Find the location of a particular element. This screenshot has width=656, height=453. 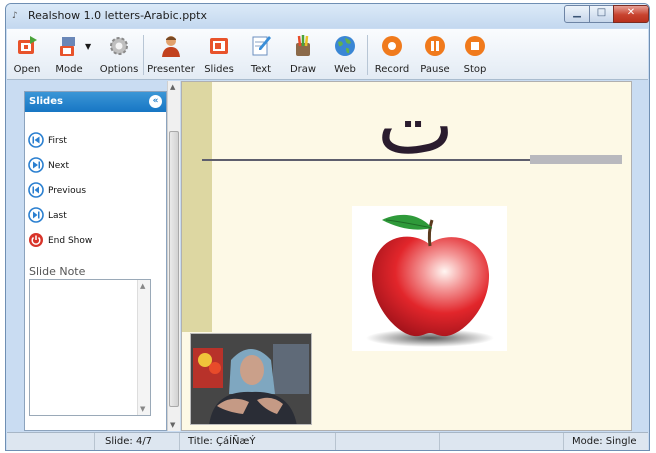

pause-icon is located at coordinates (435, 46).